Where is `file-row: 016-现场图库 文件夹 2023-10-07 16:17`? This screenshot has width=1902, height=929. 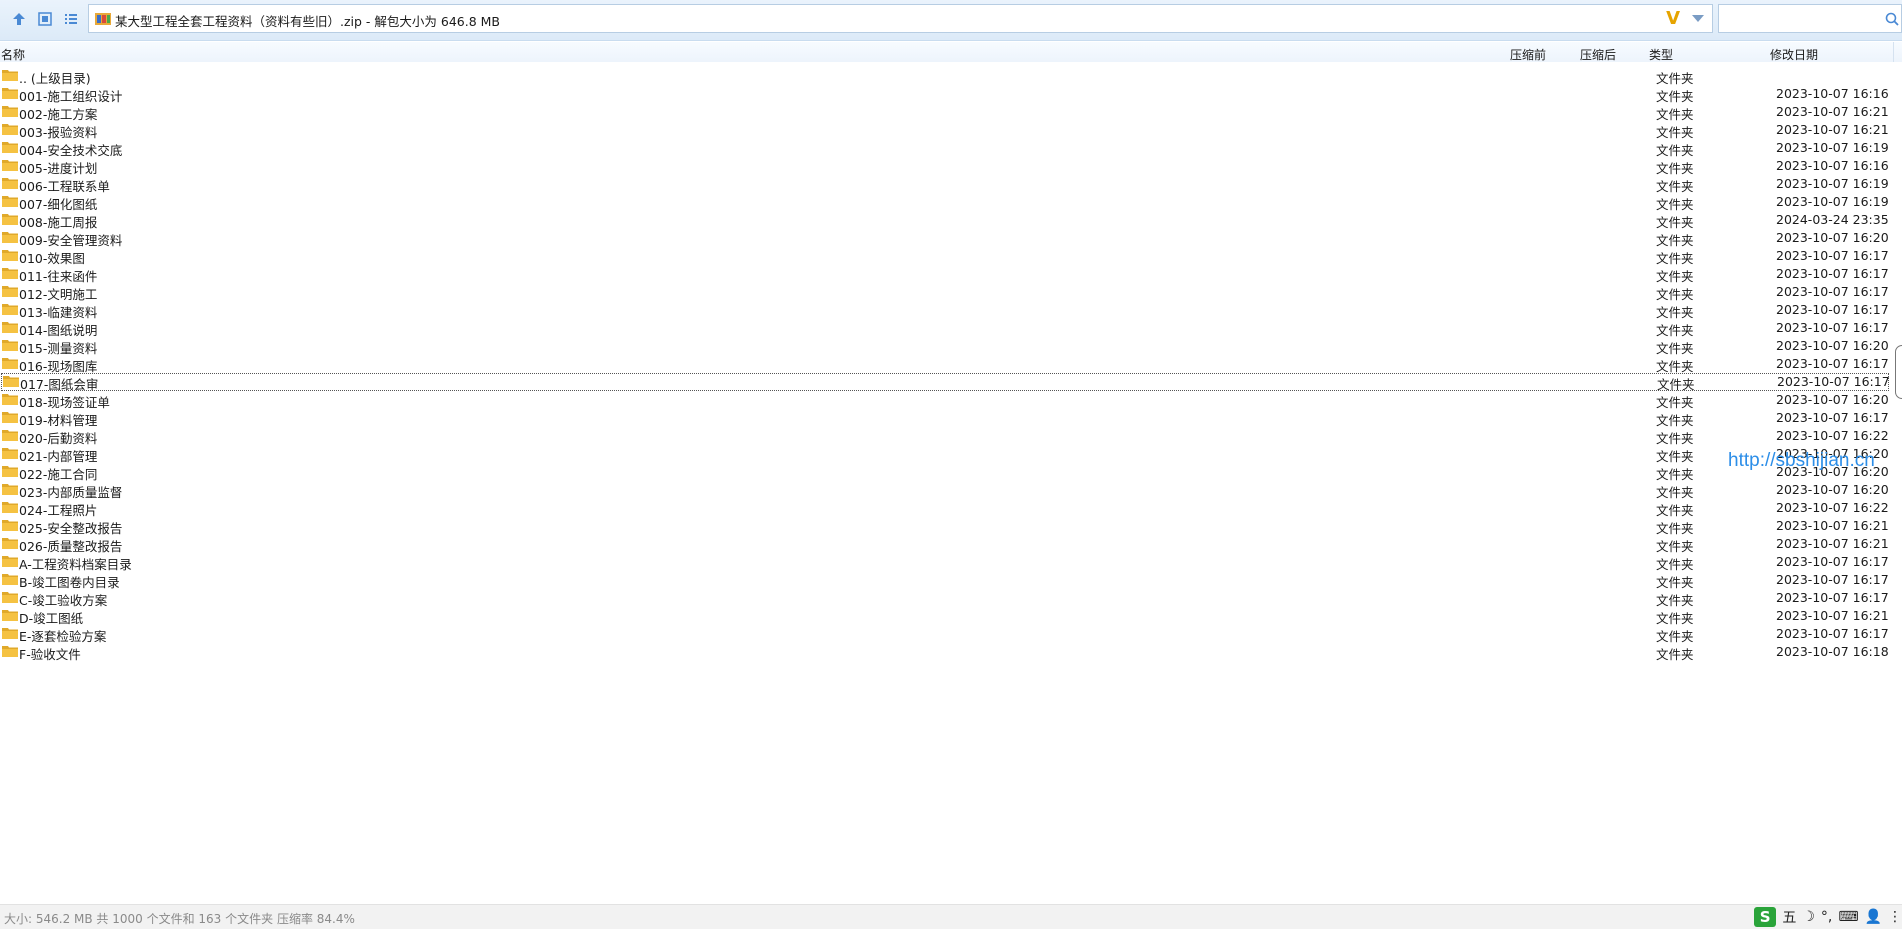
file-row: 016-现场图库 文件夹 2023-10-07 16:17 is located at coordinates (945, 364).